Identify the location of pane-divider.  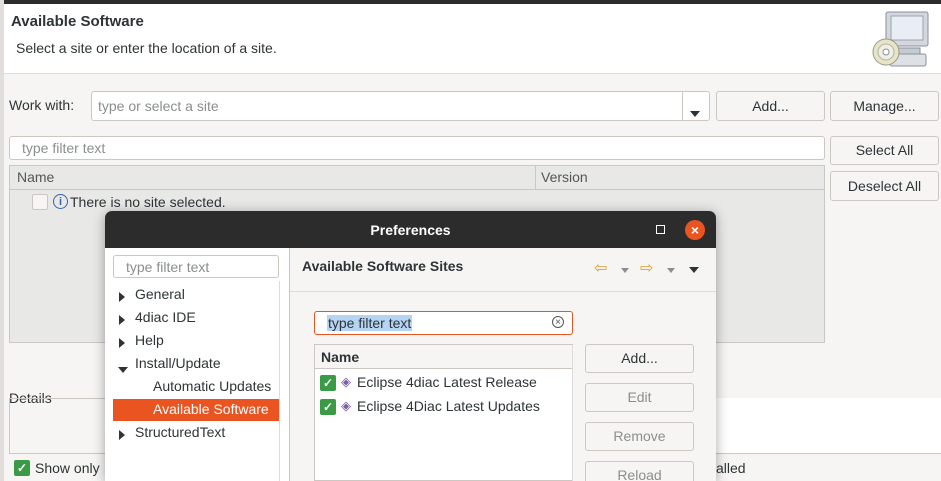
(289, 364).